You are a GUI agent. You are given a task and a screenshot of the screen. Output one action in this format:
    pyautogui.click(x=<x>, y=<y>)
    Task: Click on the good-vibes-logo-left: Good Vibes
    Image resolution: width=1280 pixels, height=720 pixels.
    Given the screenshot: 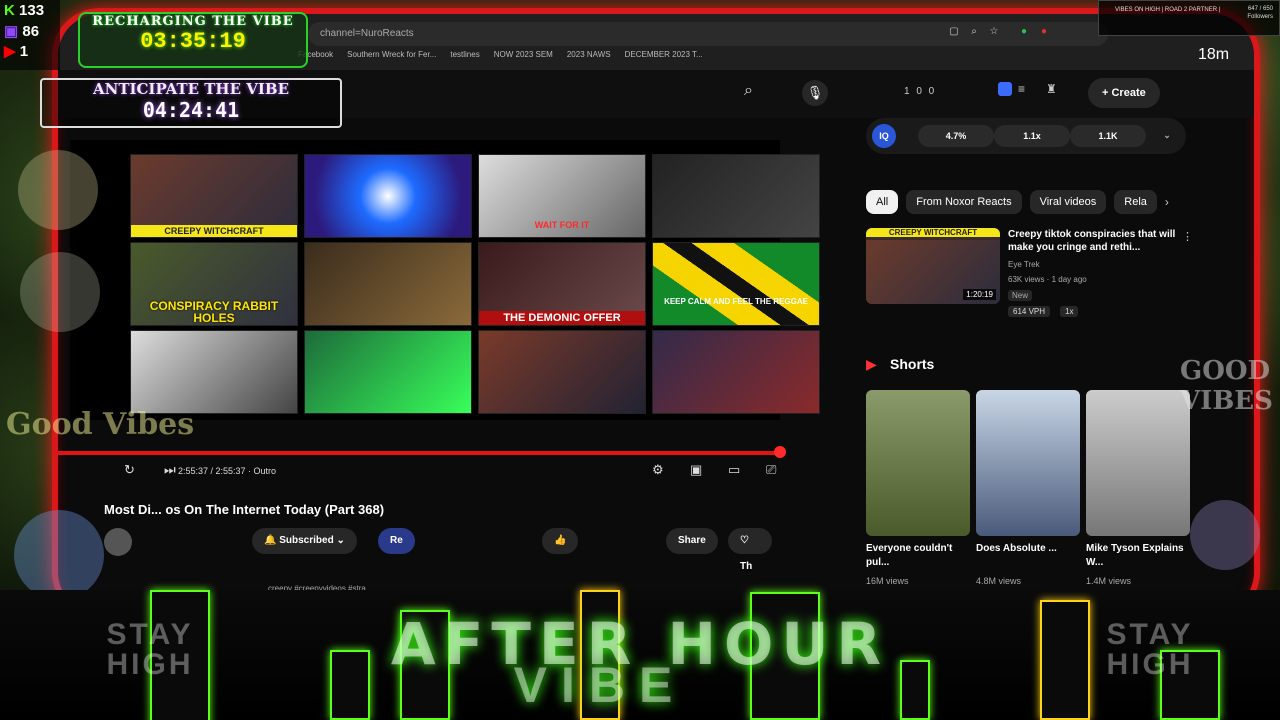 What is the action you would take?
    pyautogui.click(x=100, y=424)
    